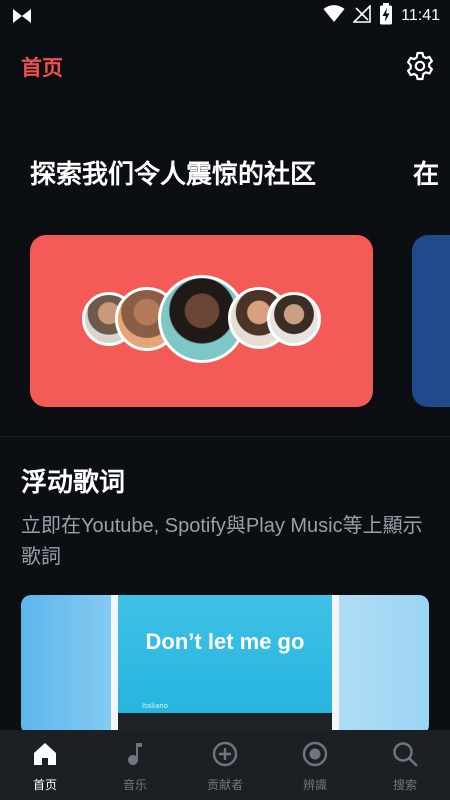 This screenshot has width=450, height=800. Describe the element at coordinates (426, 175) in the screenshot. I see `card-title-next: 在` at that location.